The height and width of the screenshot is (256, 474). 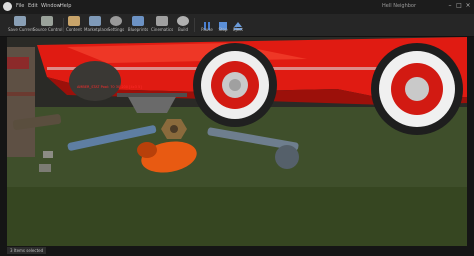 I want to click on source-control-icon, so click(x=47, y=21).